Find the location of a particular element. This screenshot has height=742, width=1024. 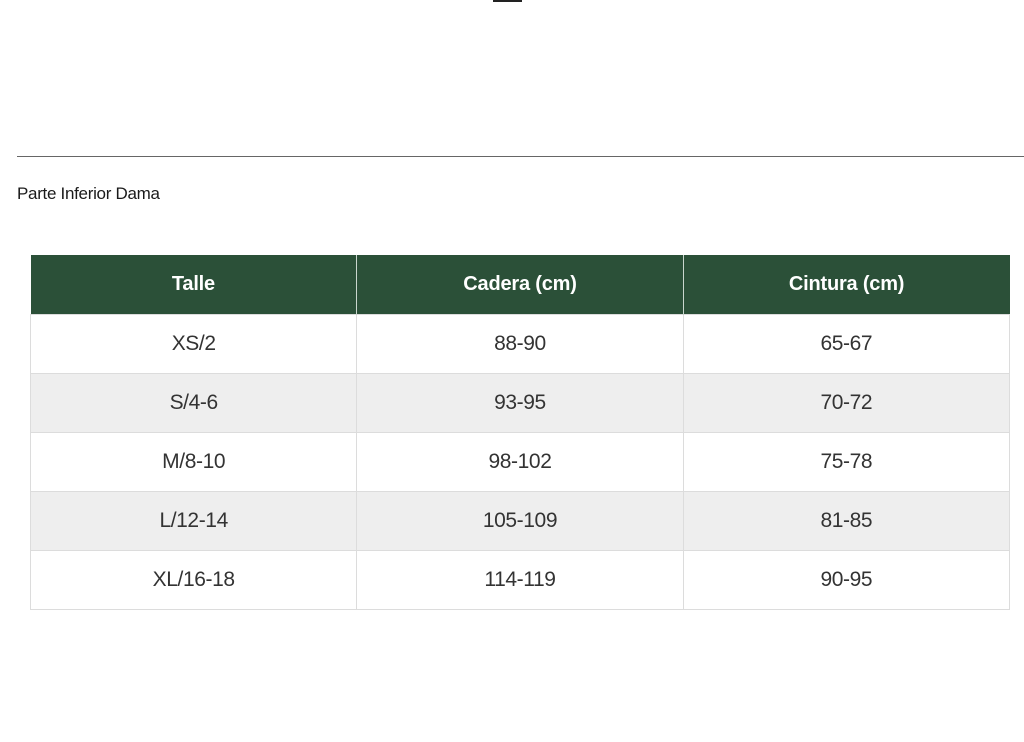

cell-talle: S/4-6 is located at coordinates (193, 403).